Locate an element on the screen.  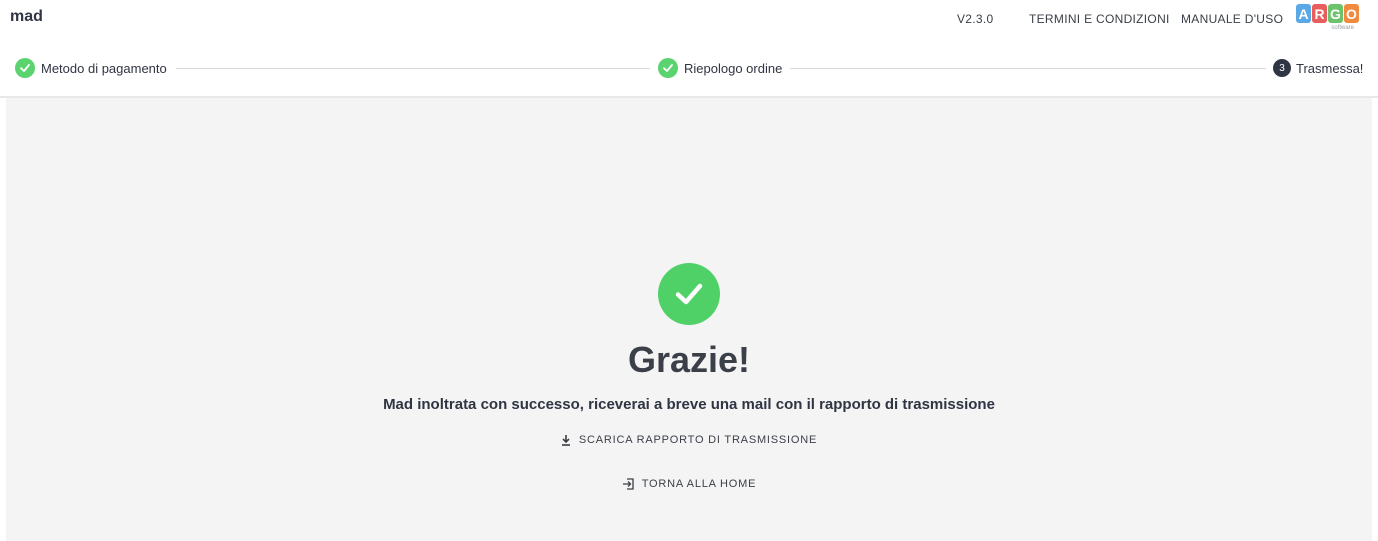
download-report-button: SCARICA RAPPORTO DI TRASMISSIONE is located at coordinates (689, 440).